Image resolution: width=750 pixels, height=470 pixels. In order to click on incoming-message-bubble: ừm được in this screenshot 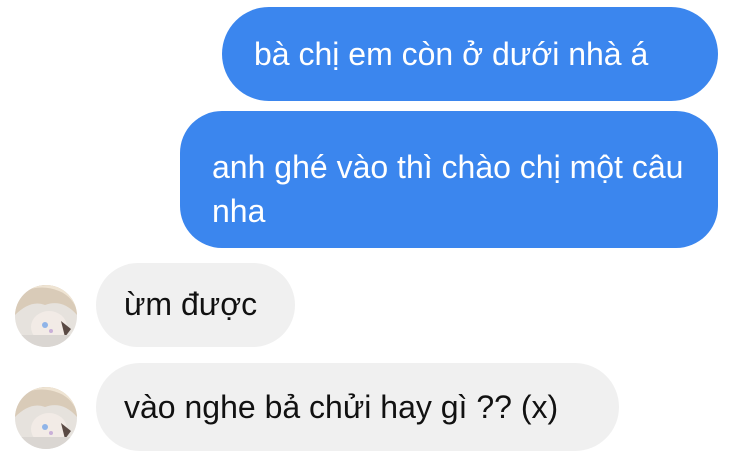, I will do `click(195, 305)`.